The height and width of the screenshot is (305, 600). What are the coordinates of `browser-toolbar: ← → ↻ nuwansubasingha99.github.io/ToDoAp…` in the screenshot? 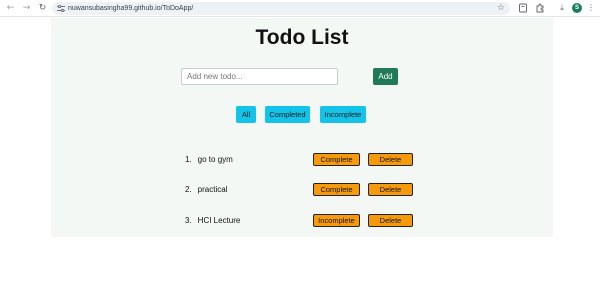 It's located at (300, 8).